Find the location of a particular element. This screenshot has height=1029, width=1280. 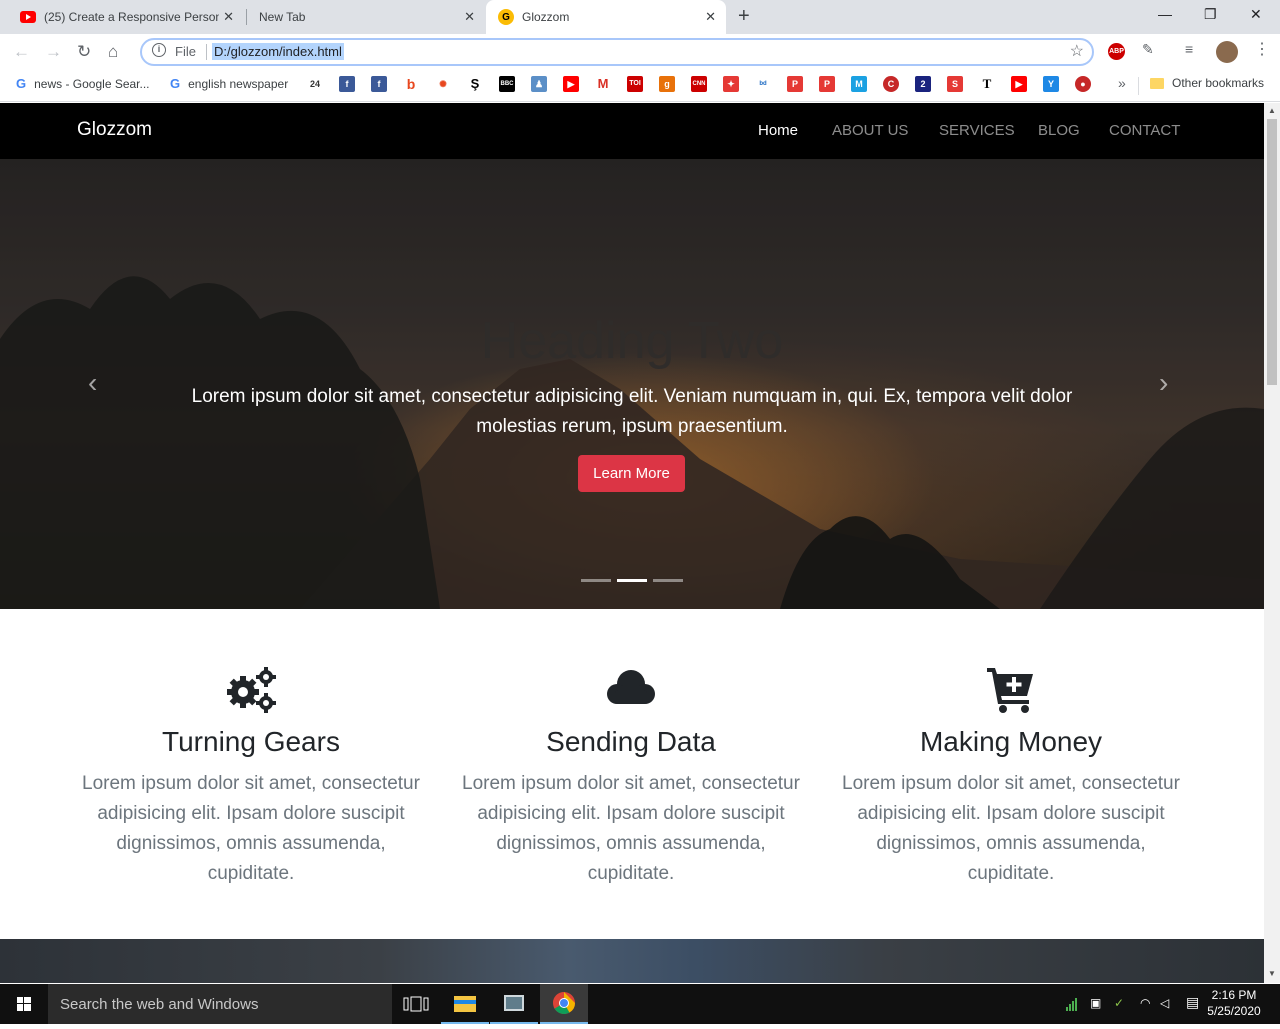

scroll-up-icon: ▲ is located at coordinates (1272, 110).